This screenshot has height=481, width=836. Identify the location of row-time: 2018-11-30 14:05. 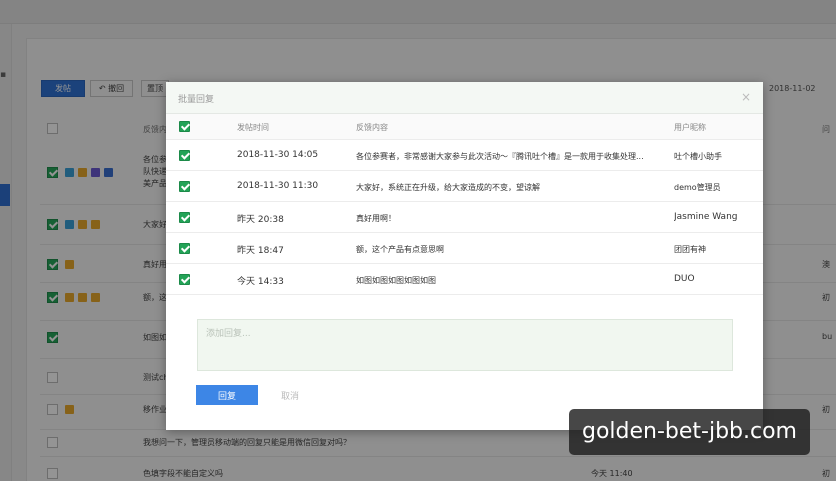
(278, 155).